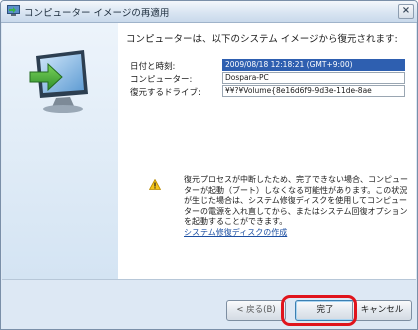 Image resolution: width=418 pixels, height=330 pixels. What do you see at coordinates (58, 81) in the screenshot?
I see `computer-restore-icon` at bounding box center [58, 81].